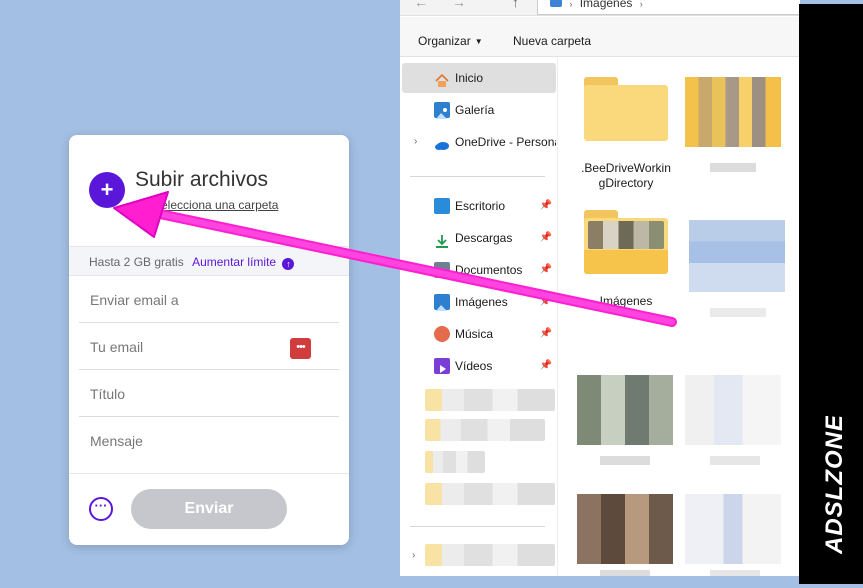  I want to click on address-strip: ← → ↑ › Imágenes ›, so click(600, 8).